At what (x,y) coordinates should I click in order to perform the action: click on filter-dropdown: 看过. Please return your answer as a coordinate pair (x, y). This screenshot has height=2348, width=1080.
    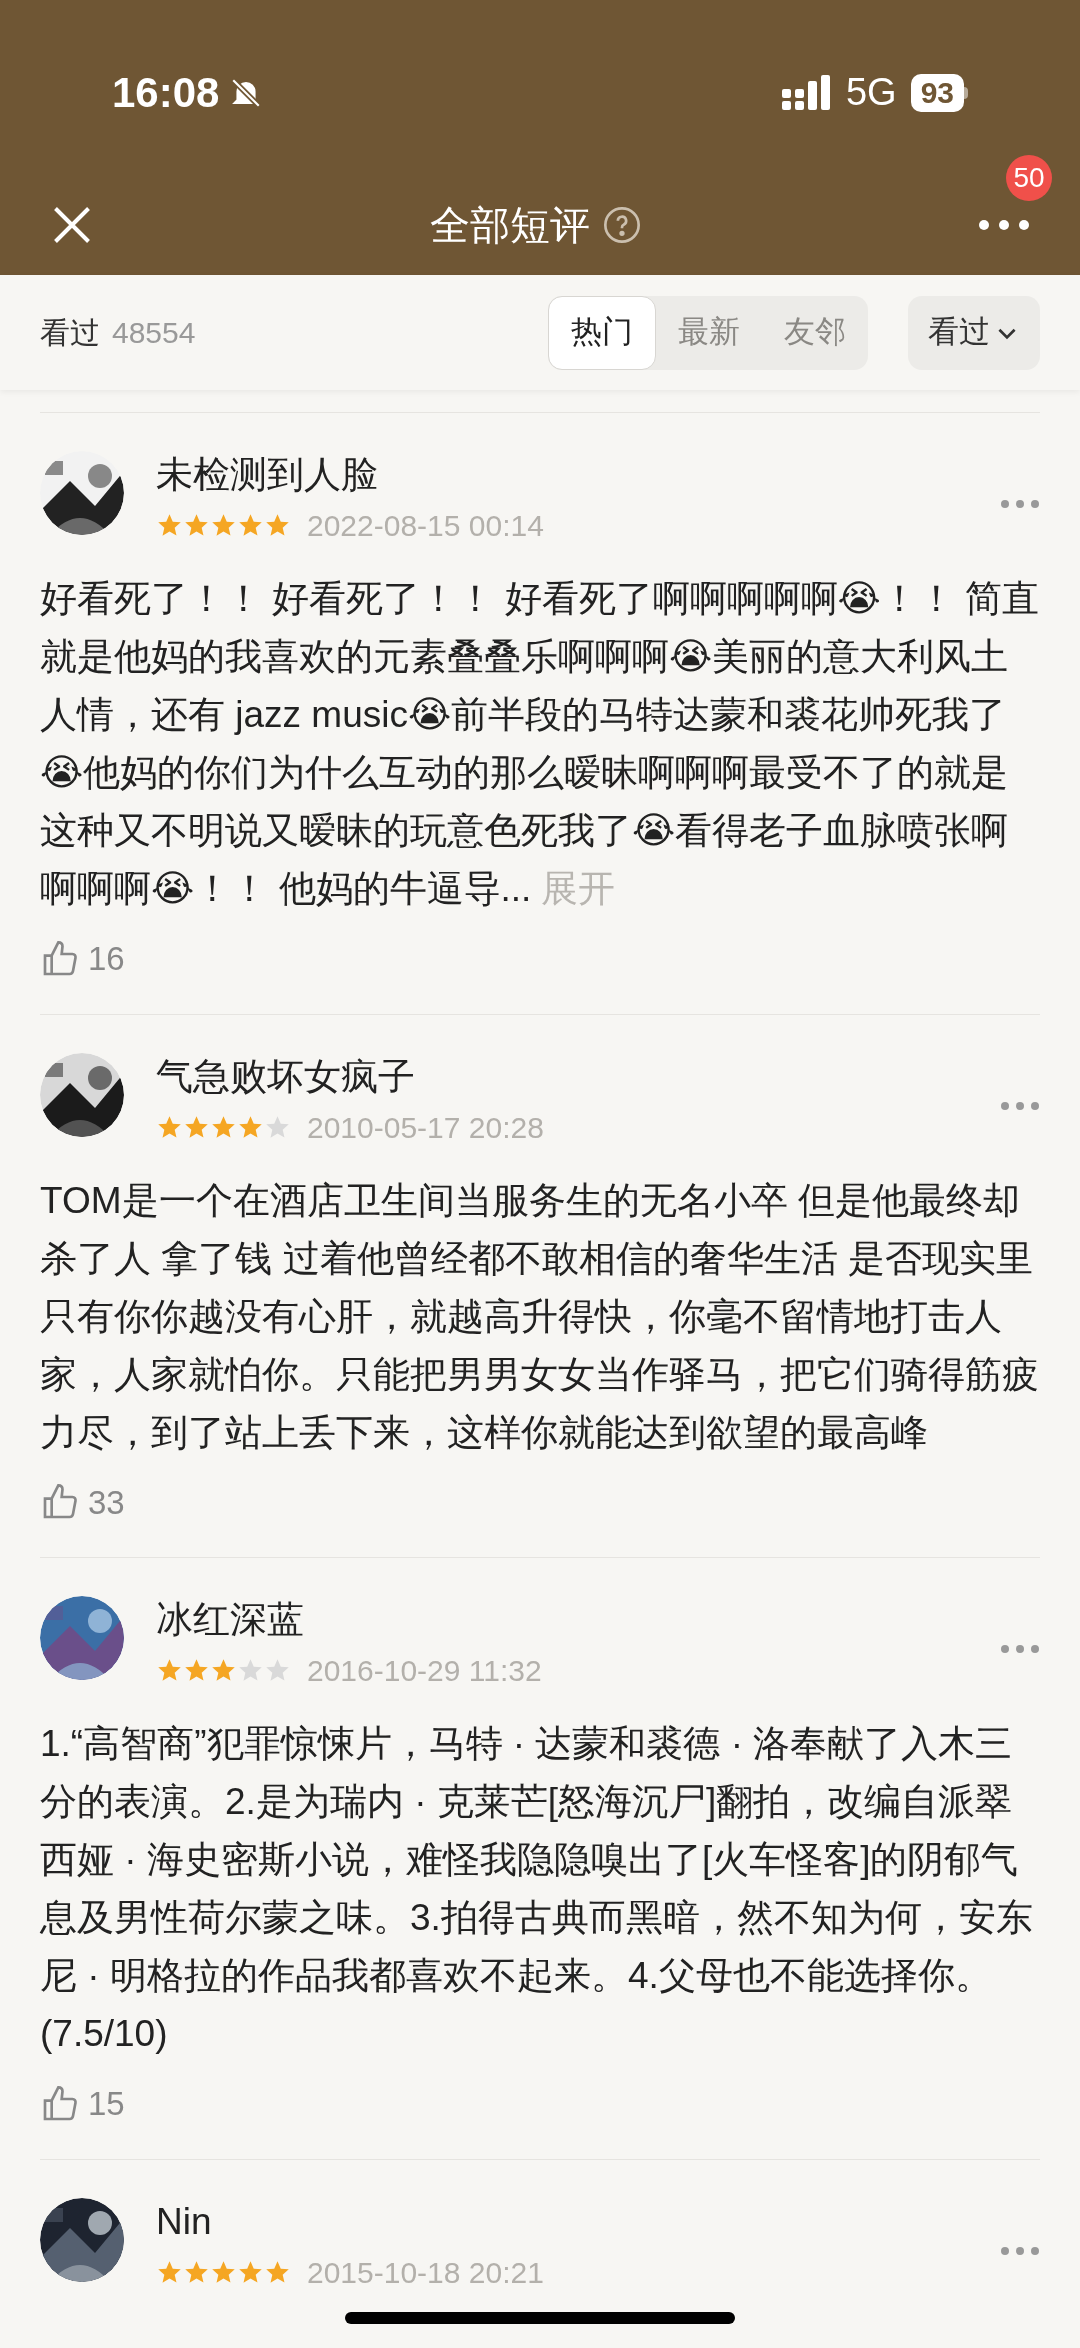
    Looking at the image, I should click on (974, 332).